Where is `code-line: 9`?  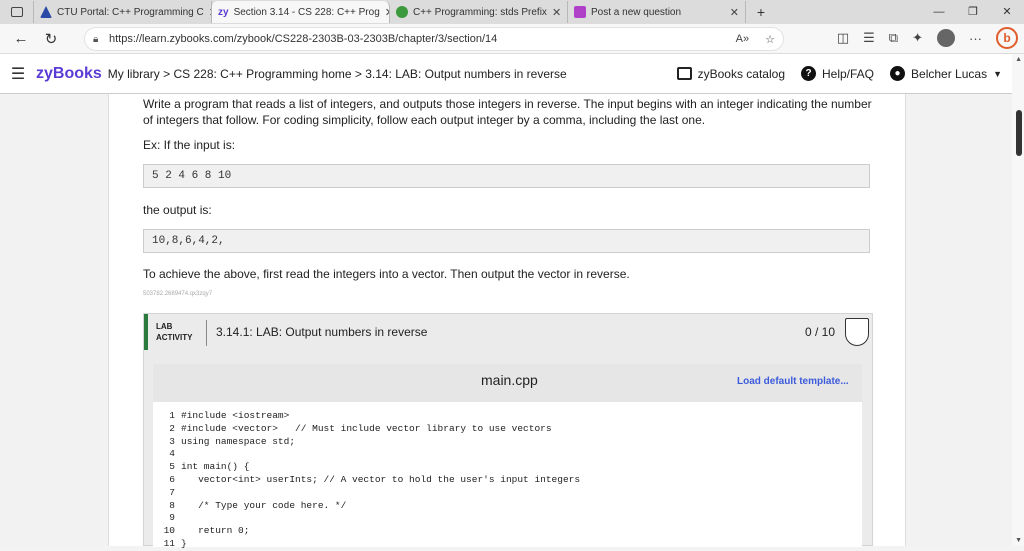 code-line: 9 is located at coordinates (507, 518).